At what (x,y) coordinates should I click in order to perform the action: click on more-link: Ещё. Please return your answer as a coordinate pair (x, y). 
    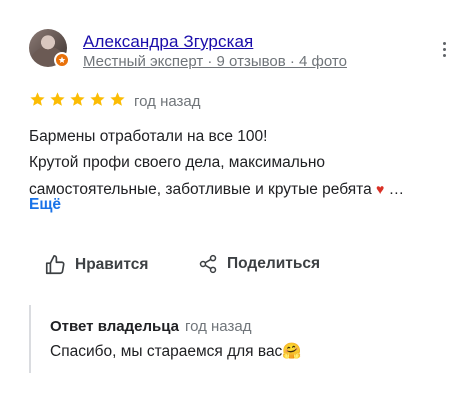
    Looking at the image, I should click on (45, 205).